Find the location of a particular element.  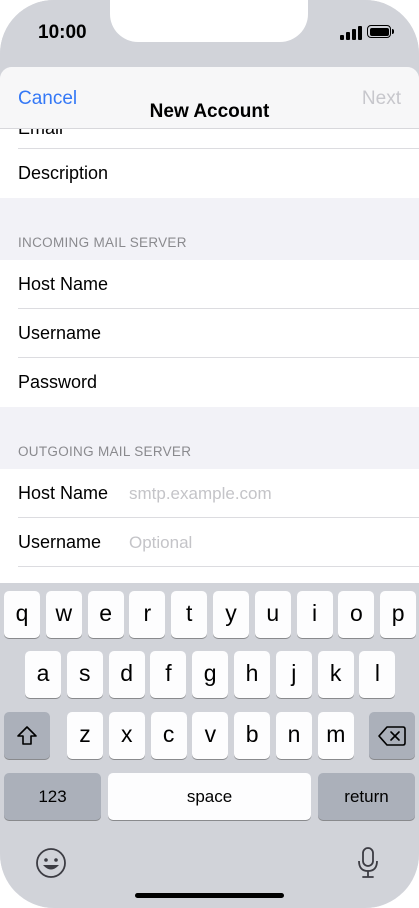

key-u: u is located at coordinates (272, 614).